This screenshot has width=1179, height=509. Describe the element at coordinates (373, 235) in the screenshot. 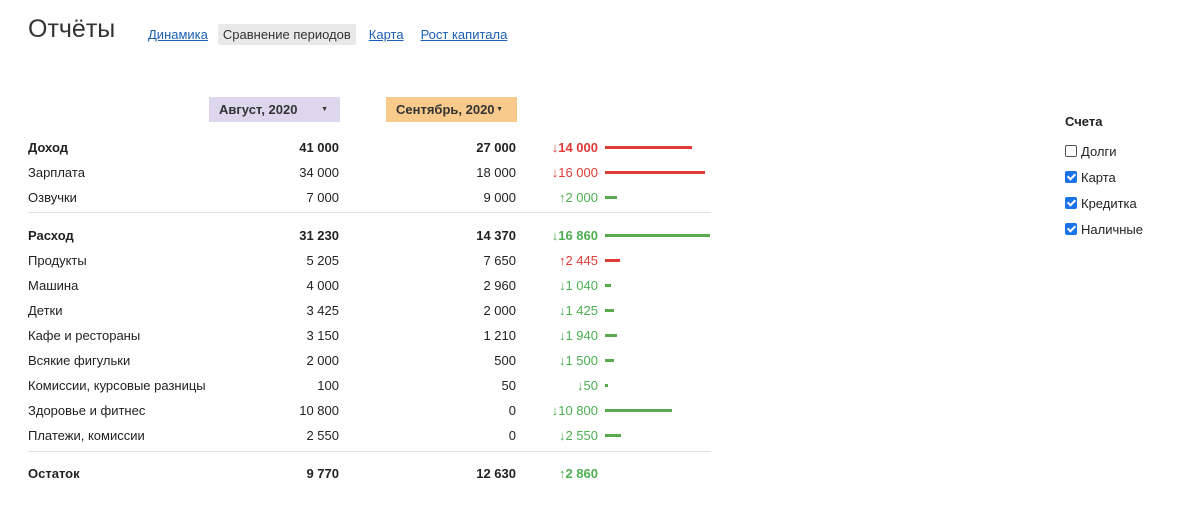

I see `table-row: Расход 31 230 14 370 ↓16 860` at that location.